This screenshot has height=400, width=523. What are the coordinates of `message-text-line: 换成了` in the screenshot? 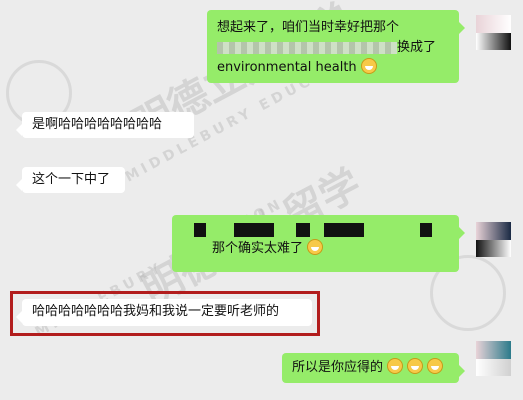 It's located at (333, 48).